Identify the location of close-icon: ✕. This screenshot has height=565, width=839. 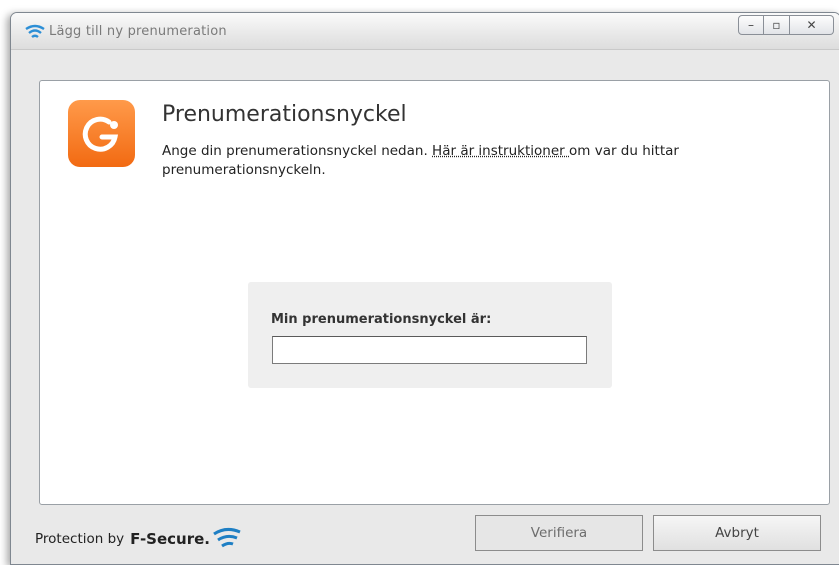
(811, 25).